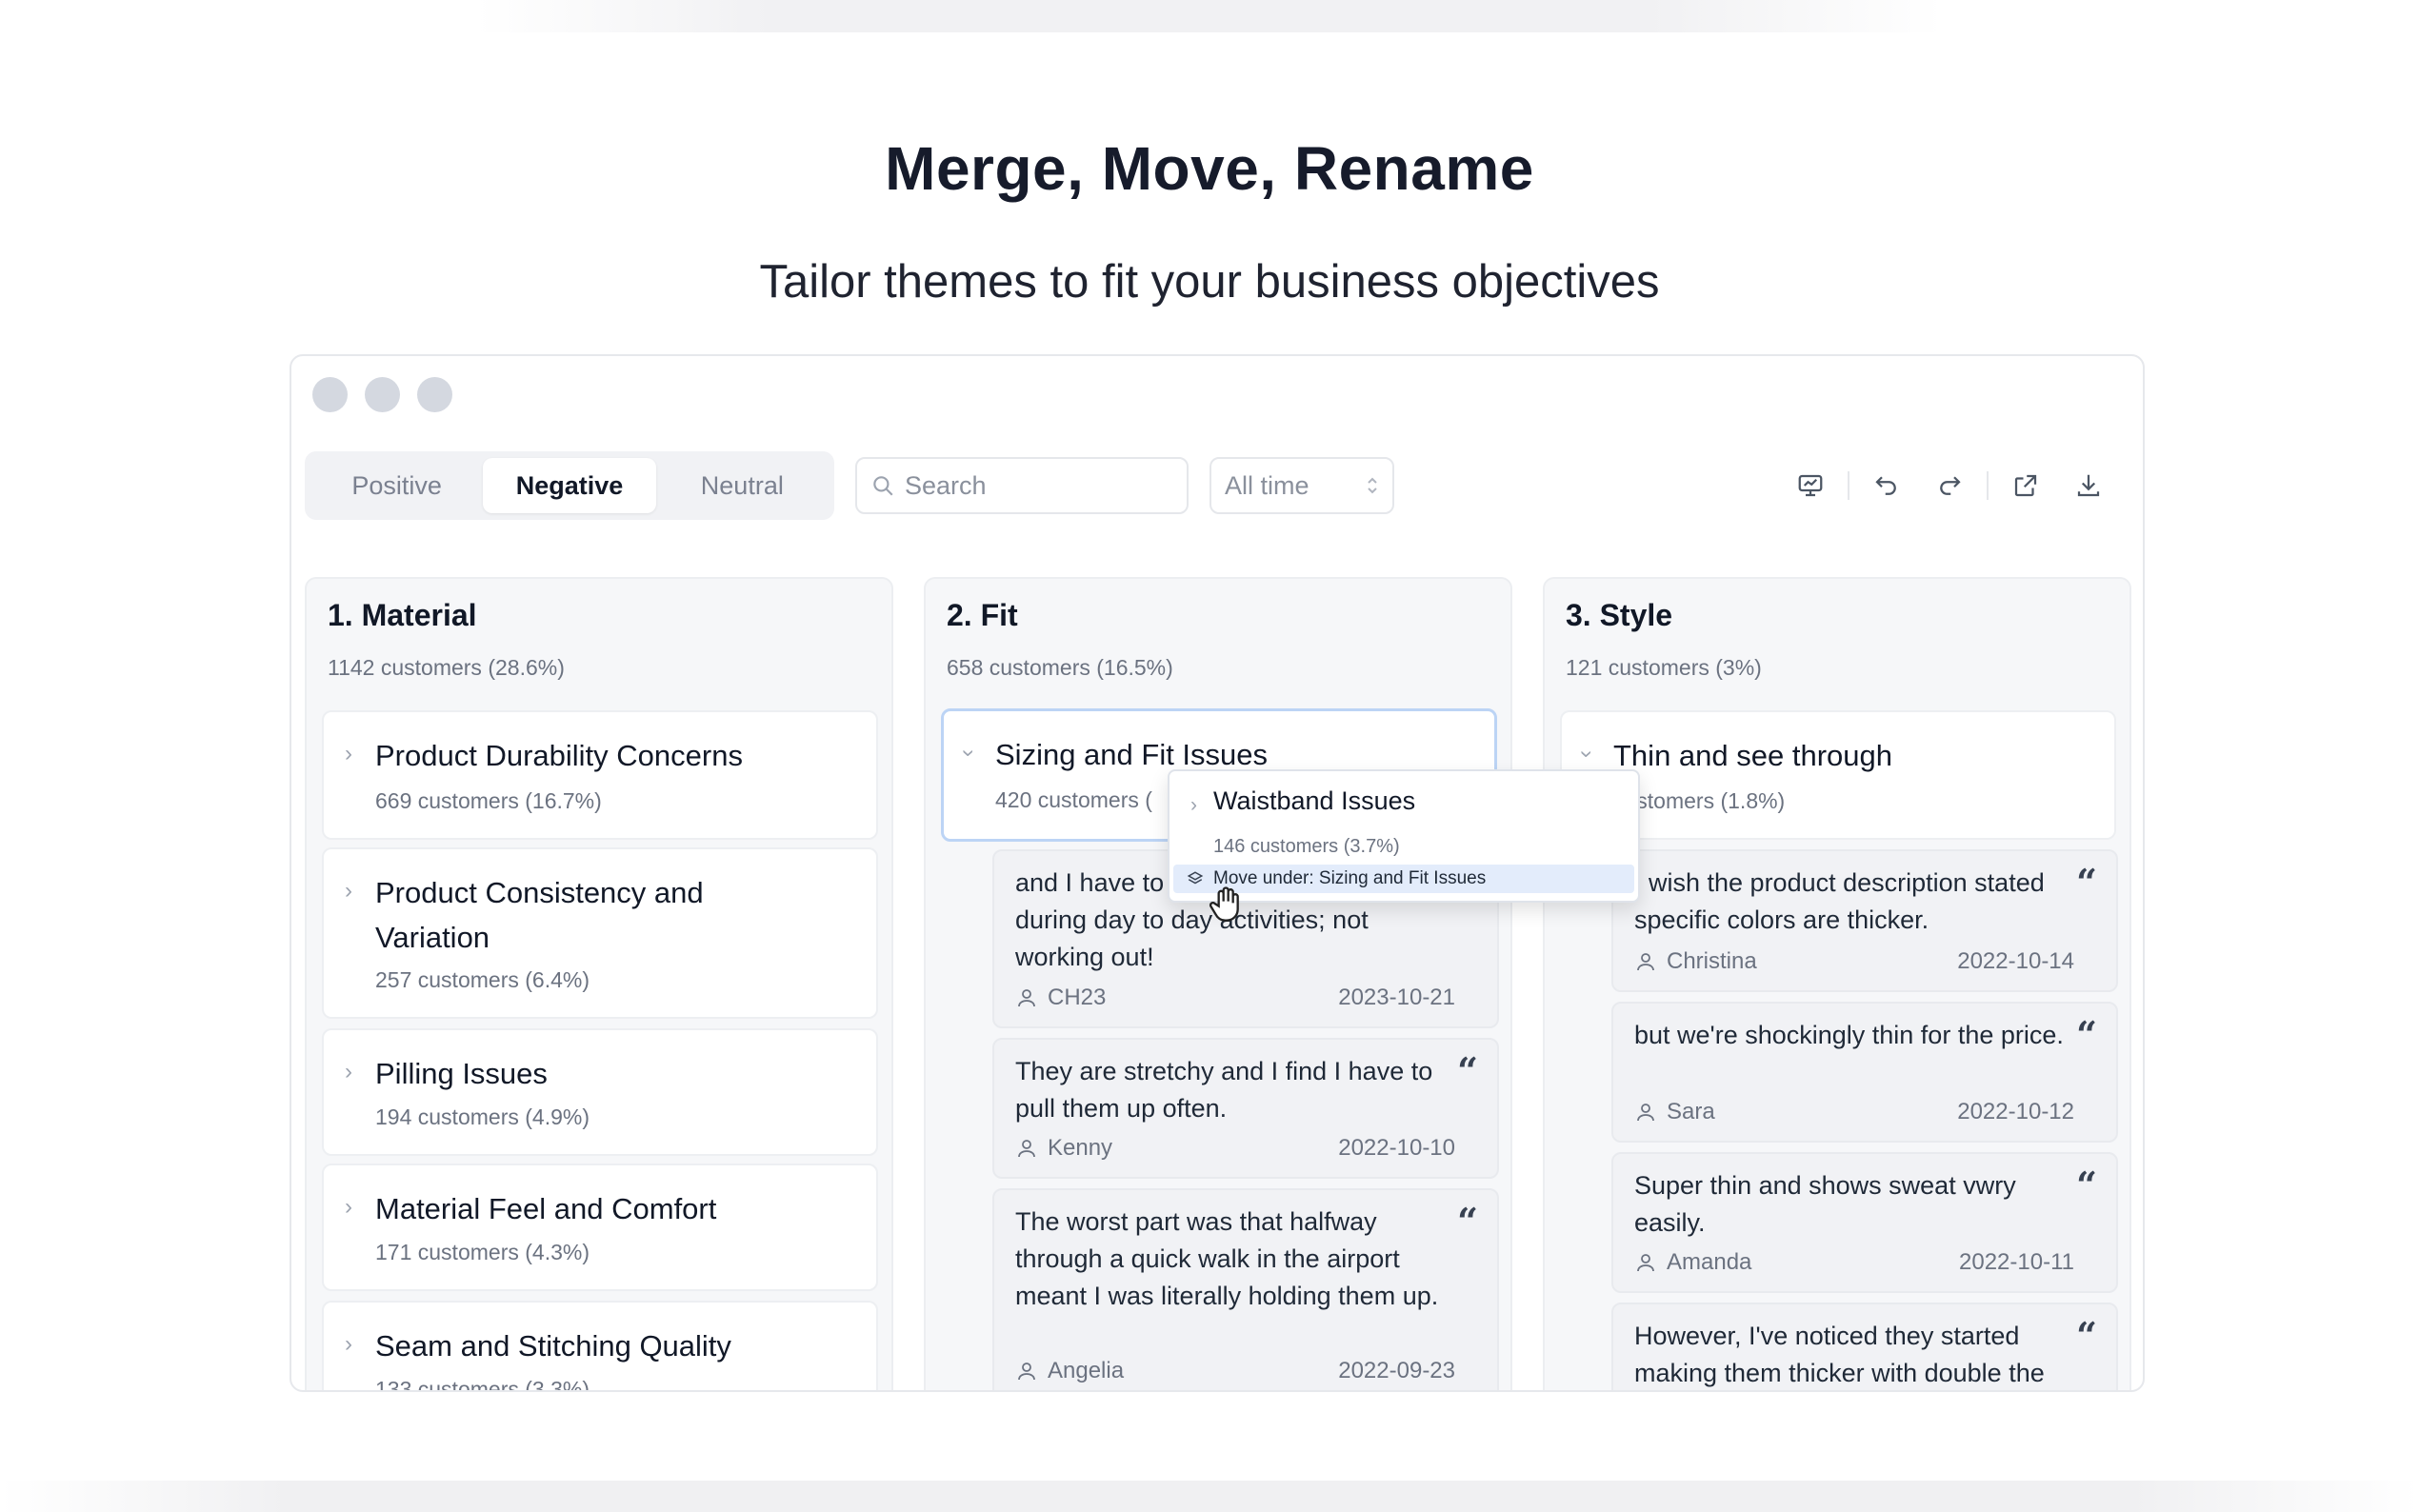 The image size is (2419, 1512). I want to click on quote-author: Amanda, so click(1692, 1262).